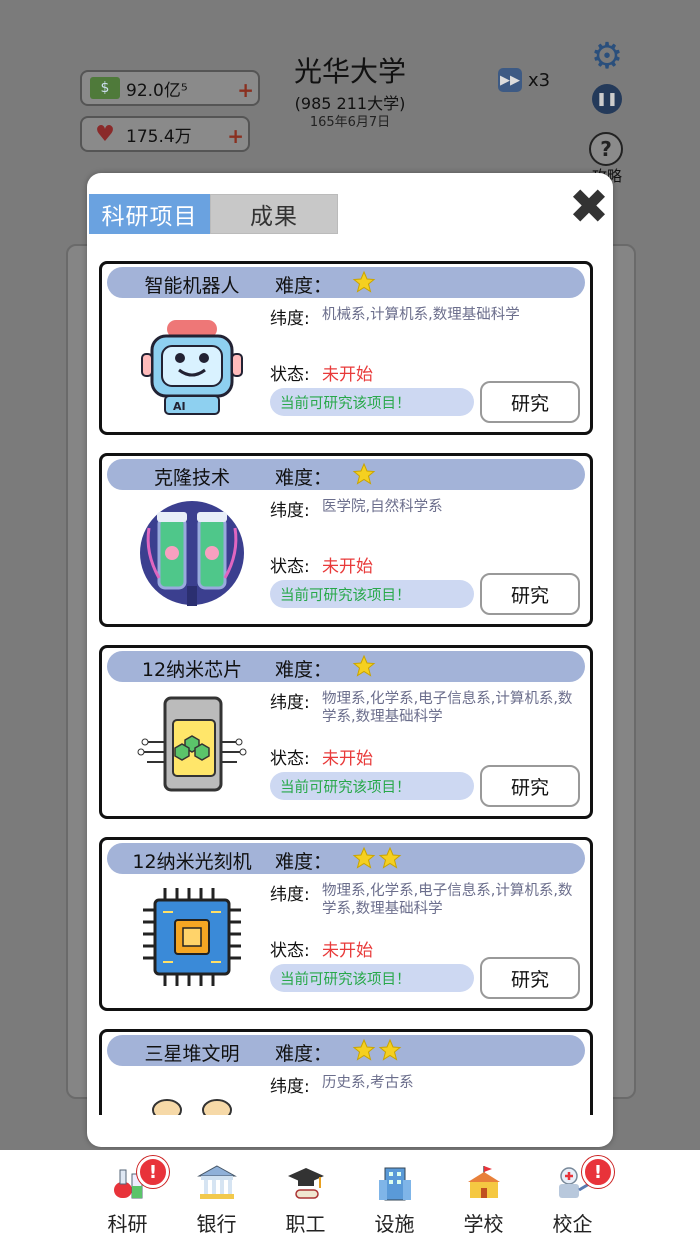 Image resolution: width=700 pixels, height=1244 pixels. What do you see at coordinates (394, 1224) in the screenshot?
I see `nav-label: 设施` at bounding box center [394, 1224].